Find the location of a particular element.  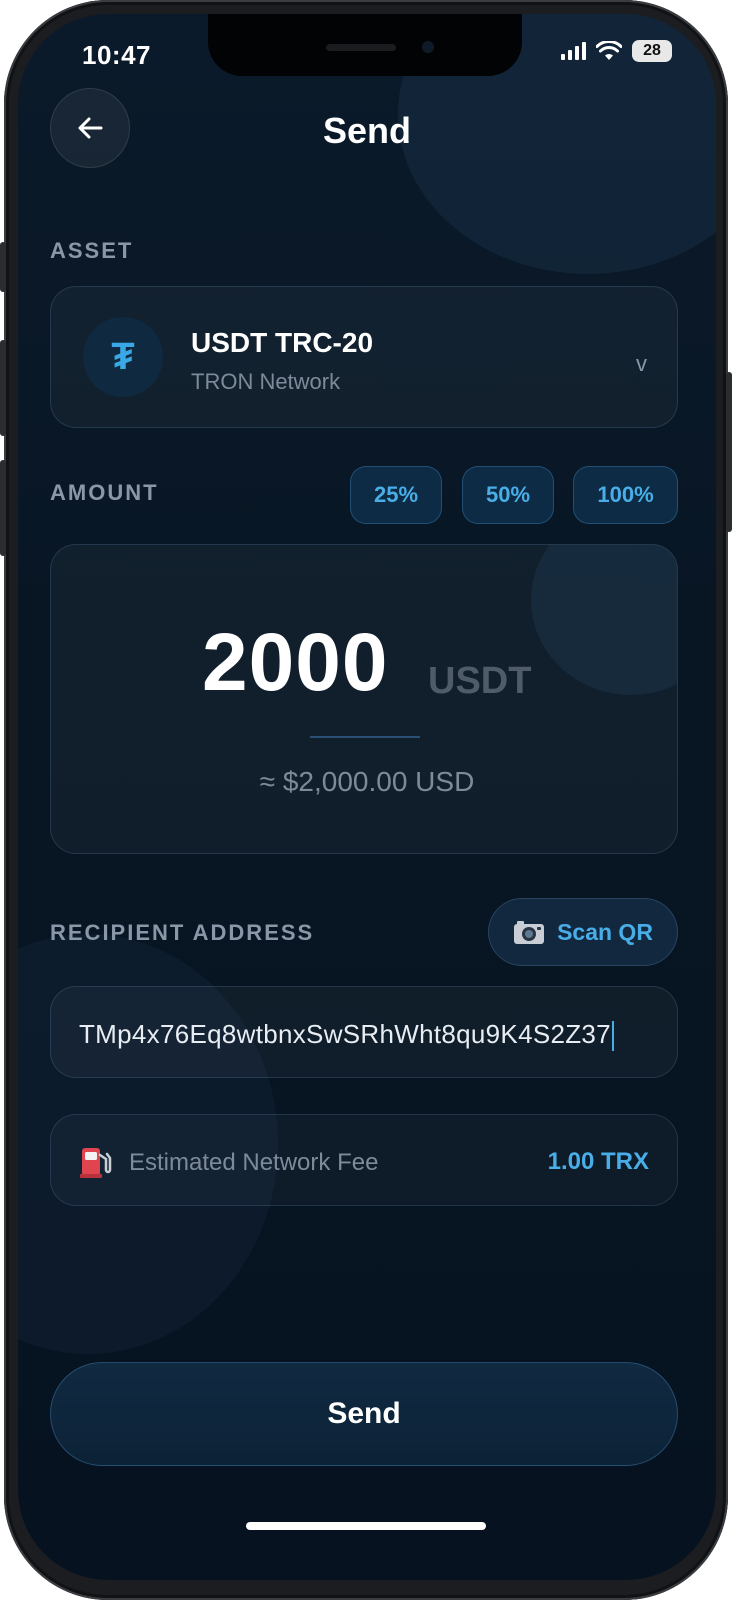

tether-icon: ₮ is located at coordinates (123, 357).